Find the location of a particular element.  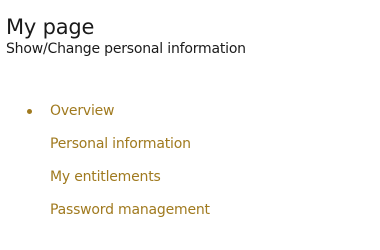

page-title: My page is located at coordinates (50, 27).